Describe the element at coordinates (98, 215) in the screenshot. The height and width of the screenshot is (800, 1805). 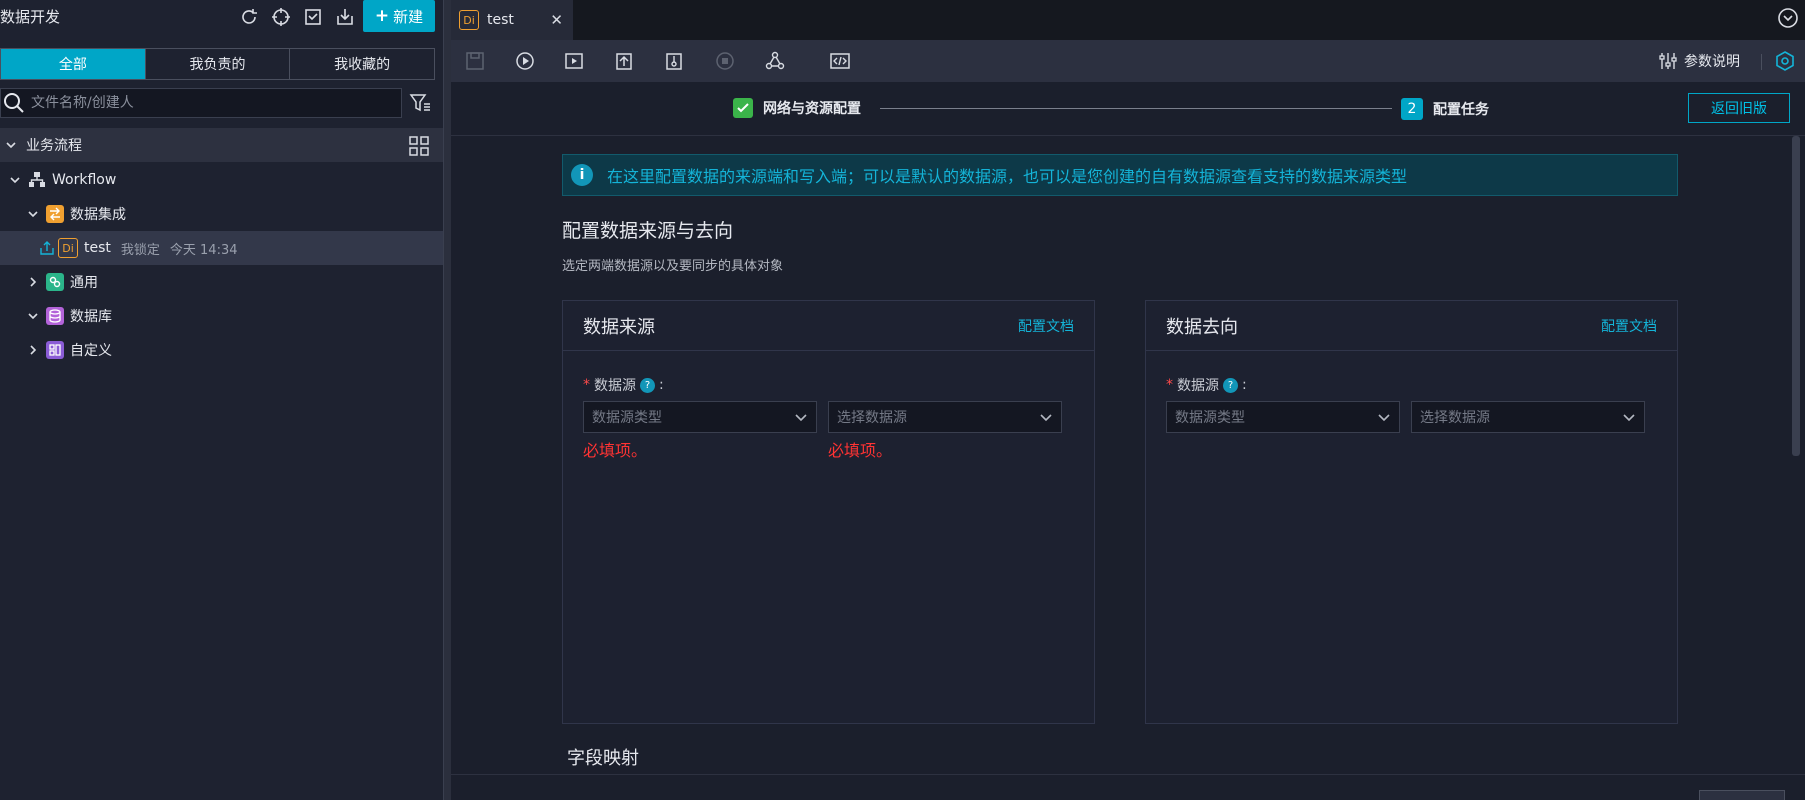
I see `tree-label: 数据集成` at that location.